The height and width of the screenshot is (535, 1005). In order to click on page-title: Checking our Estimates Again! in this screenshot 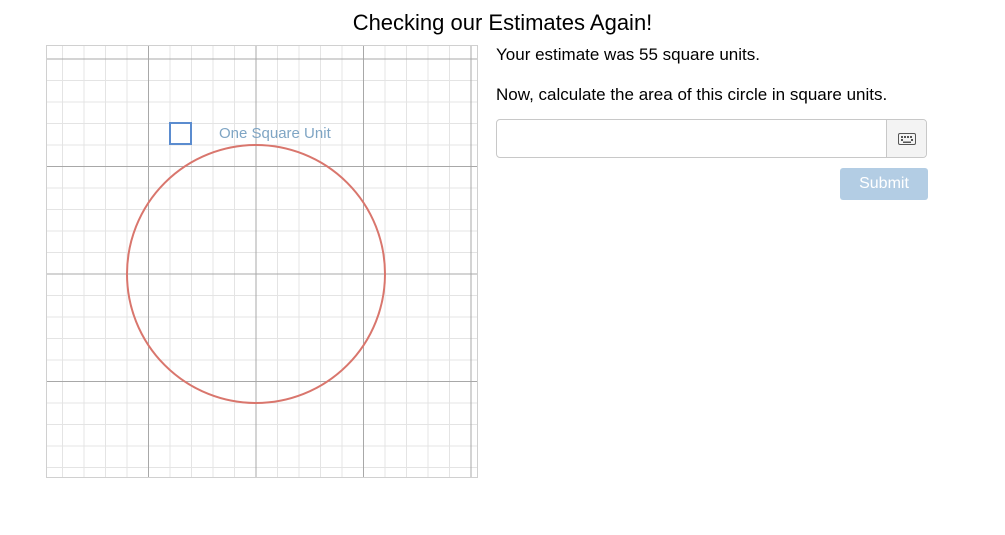, I will do `click(502, 22)`.